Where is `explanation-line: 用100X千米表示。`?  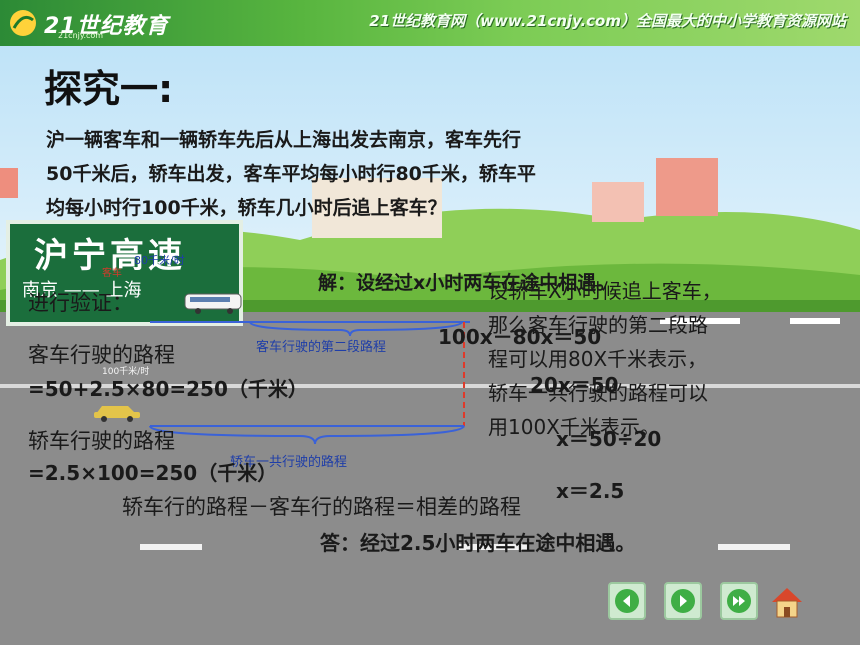 explanation-line: 用100X千米表示。 is located at coordinates (574, 427).